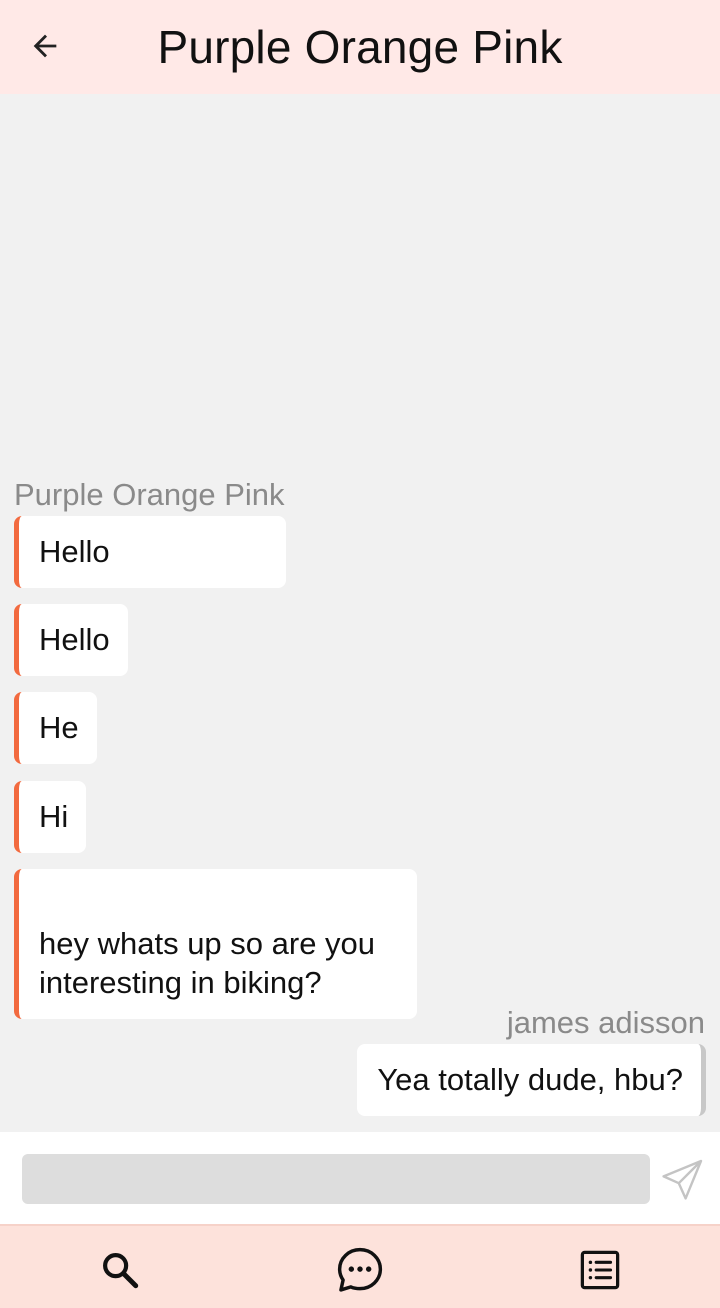 Image resolution: width=720 pixels, height=1308 pixels. I want to click on nav-list, so click(600, 1270).